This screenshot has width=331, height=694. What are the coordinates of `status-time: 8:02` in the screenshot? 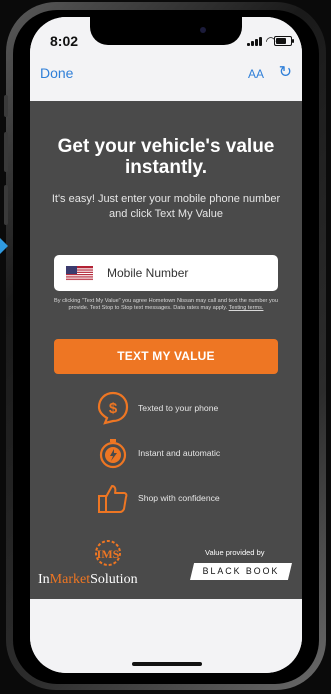 It's located at (64, 41).